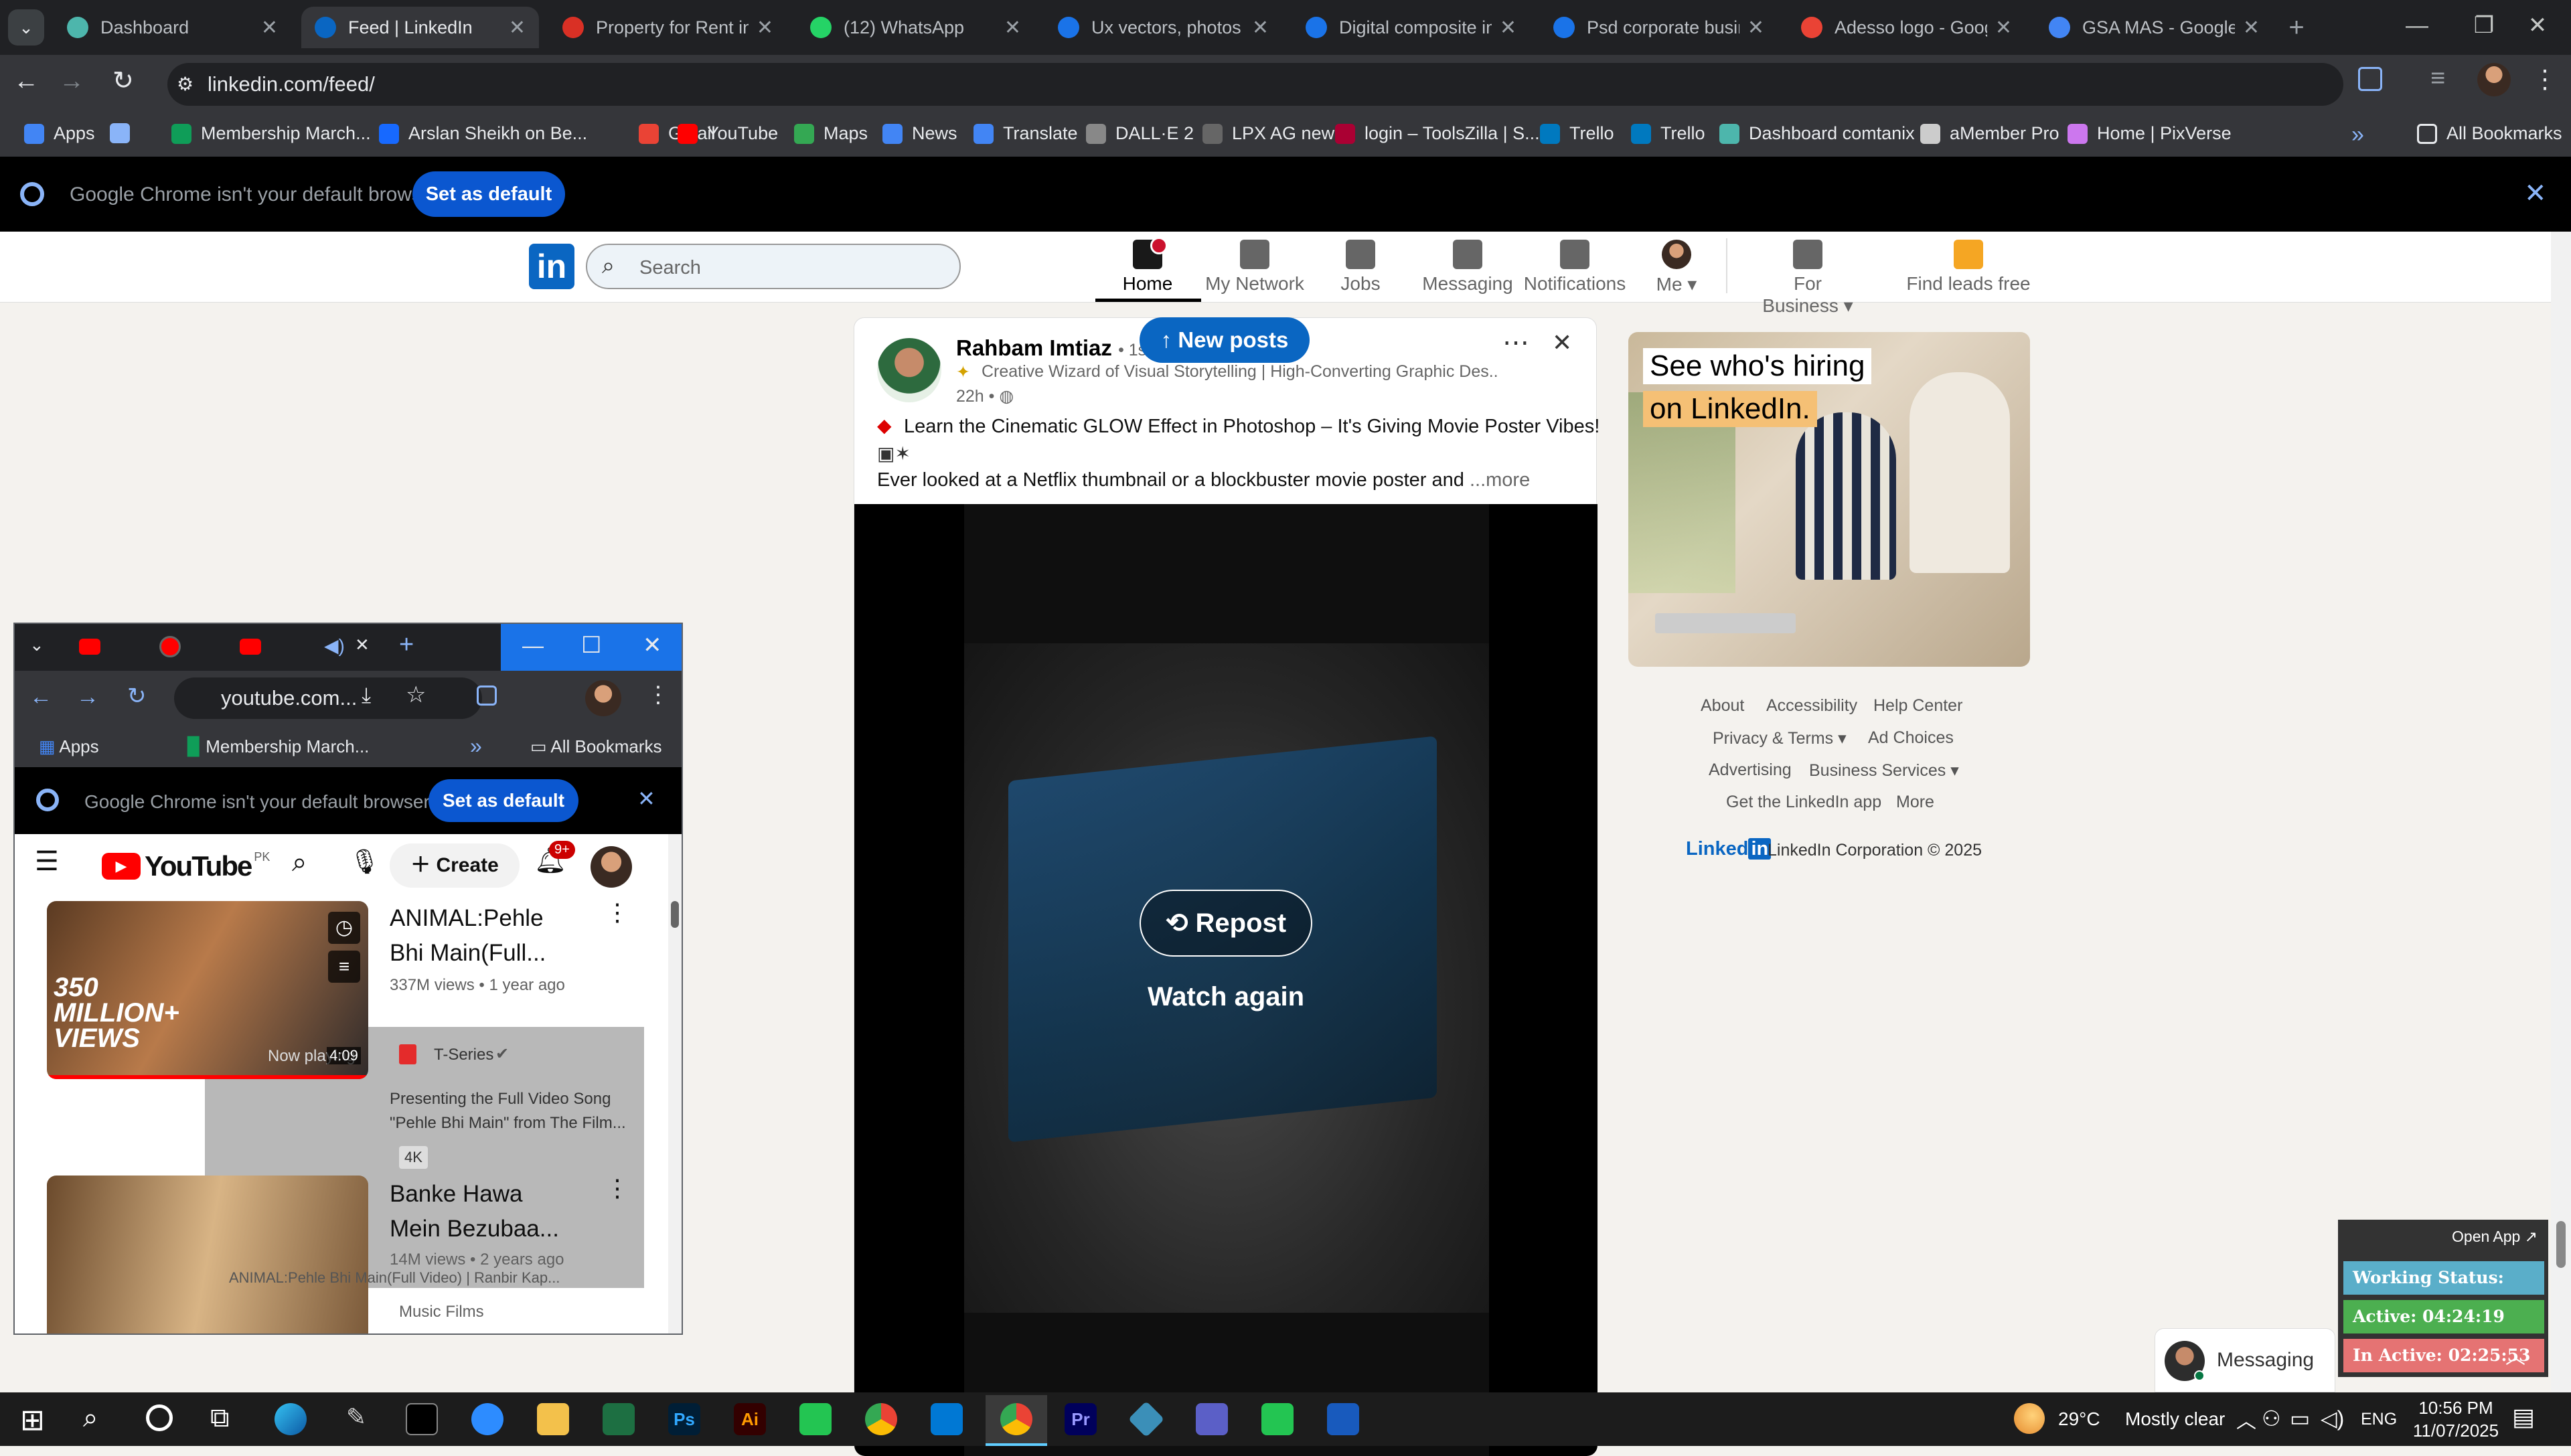 This screenshot has width=2571, height=1456. Describe the element at coordinates (334, 646) in the screenshot. I see `speaker-icon: ◀)` at that location.